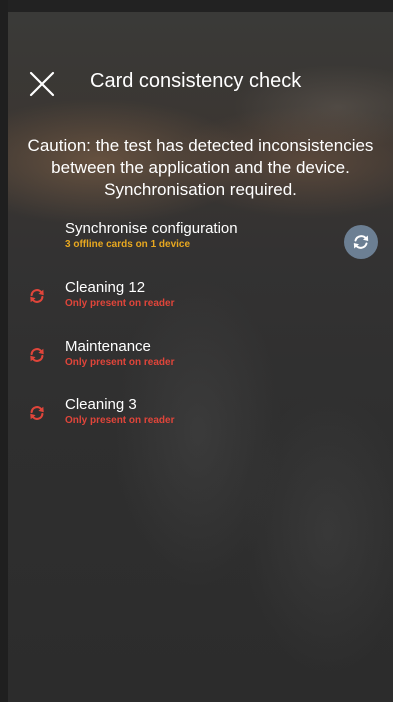 The image size is (393, 702). I want to click on close-icon, so click(42, 84).